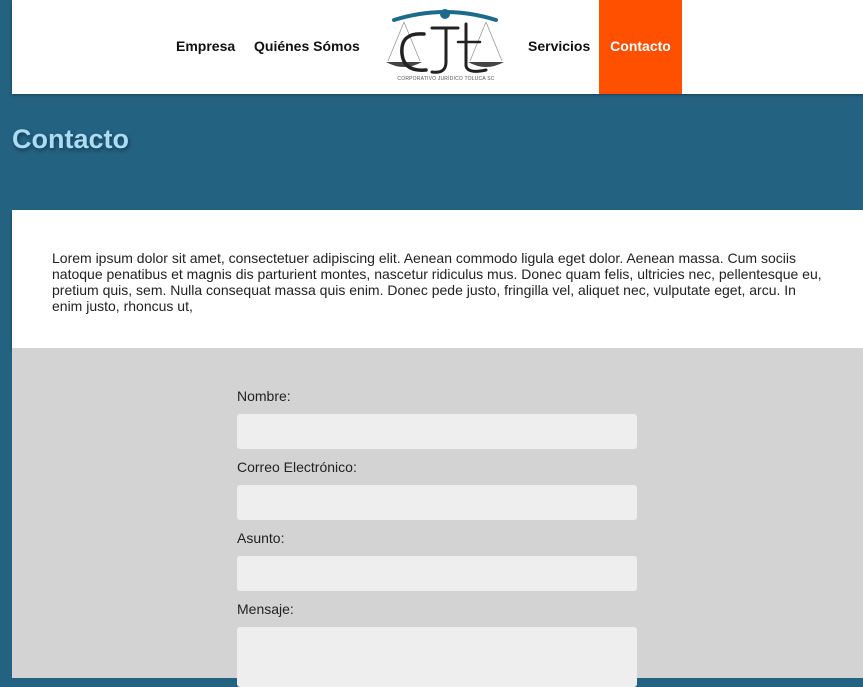 This screenshot has height=687, width=863. What do you see at coordinates (307, 47) in the screenshot?
I see `nav-quienes-somos: Quiénes Sómos` at bounding box center [307, 47].